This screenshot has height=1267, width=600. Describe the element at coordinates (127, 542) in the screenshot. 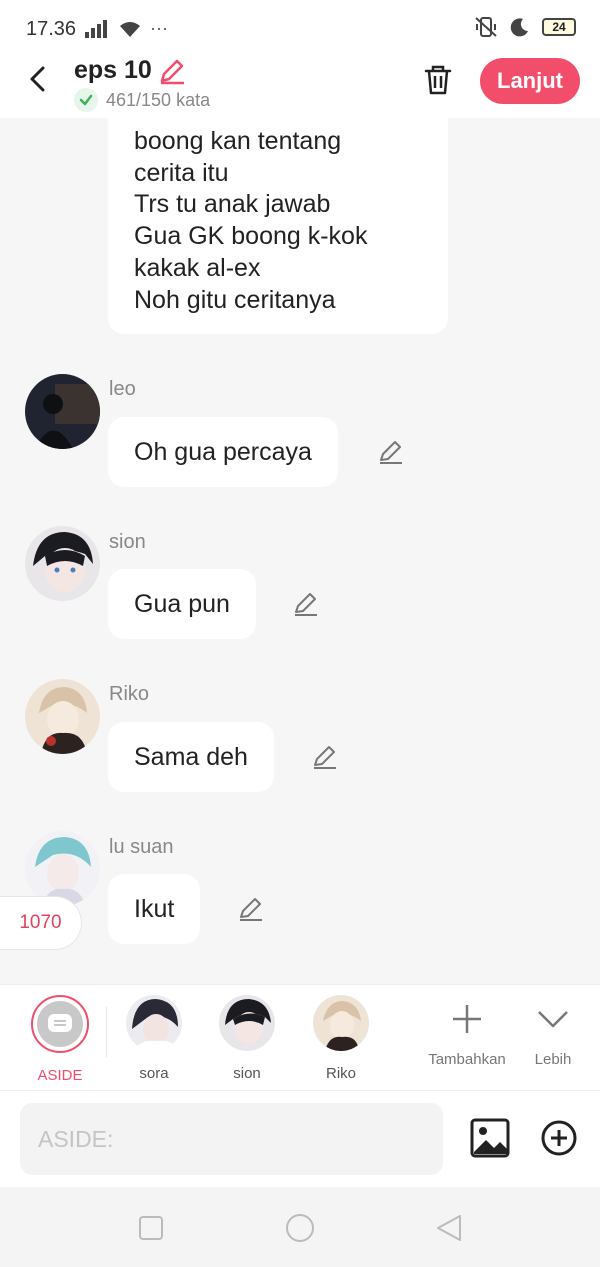

I see `sender-name: sion` at that location.